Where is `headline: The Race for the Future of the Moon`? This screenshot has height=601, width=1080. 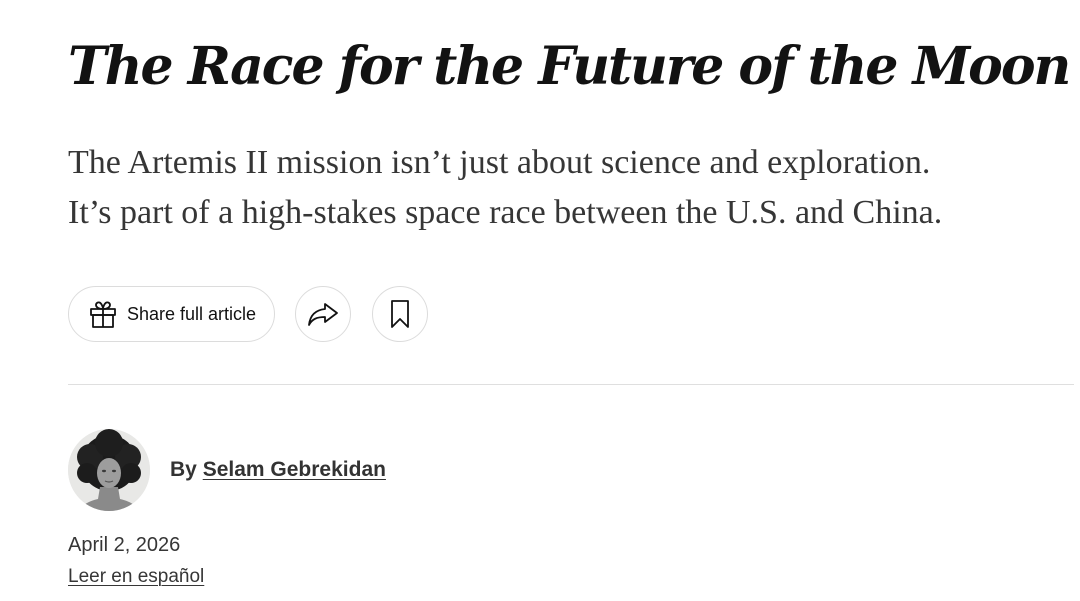
headline: The Race for the Future of the Moon is located at coordinates (569, 66).